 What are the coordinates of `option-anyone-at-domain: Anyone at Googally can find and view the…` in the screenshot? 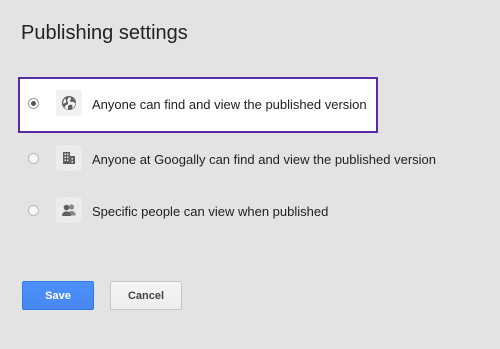 It's located at (238, 160).